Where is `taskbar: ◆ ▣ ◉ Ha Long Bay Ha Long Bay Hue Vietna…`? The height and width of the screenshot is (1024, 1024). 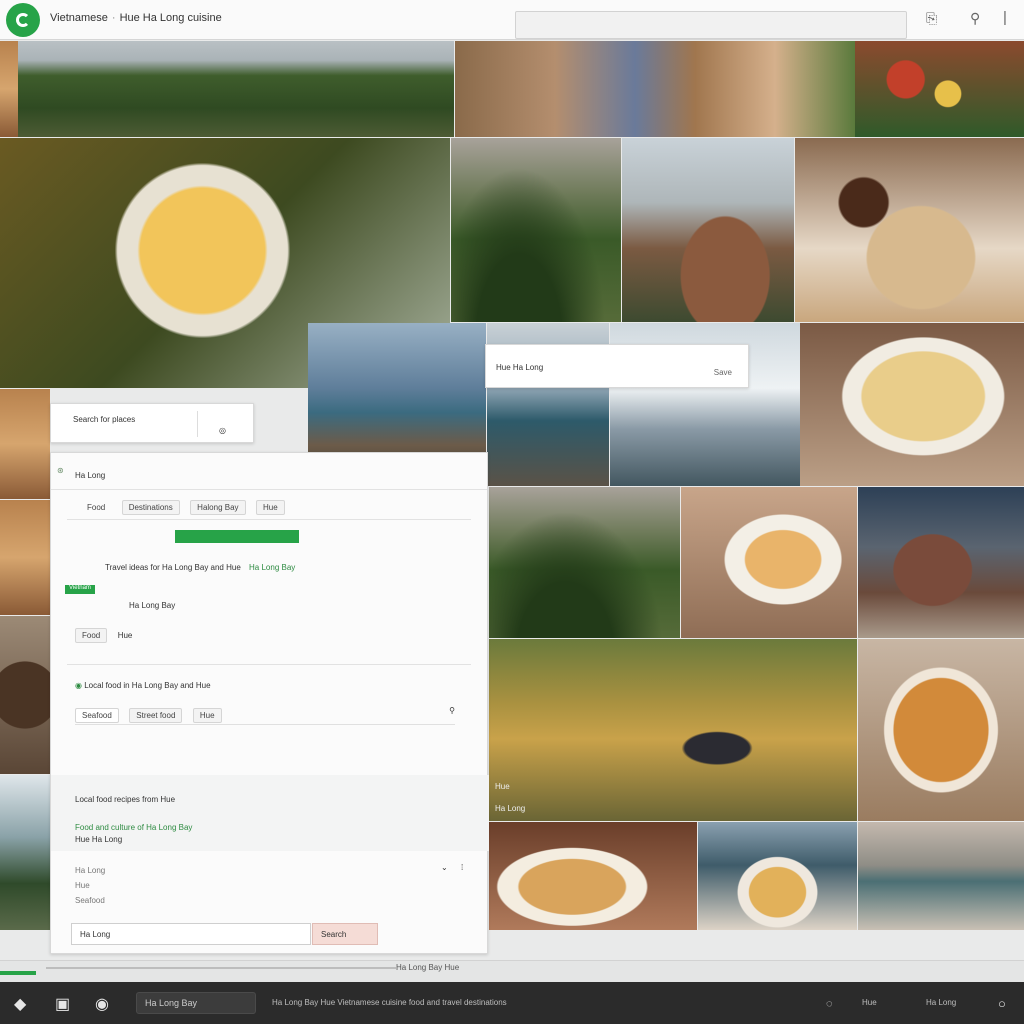 taskbar: ◆ ▣ ◉ Ha Long Bay Ha Long Bay Hue Vietna… is located at coordinates (512, 1003).